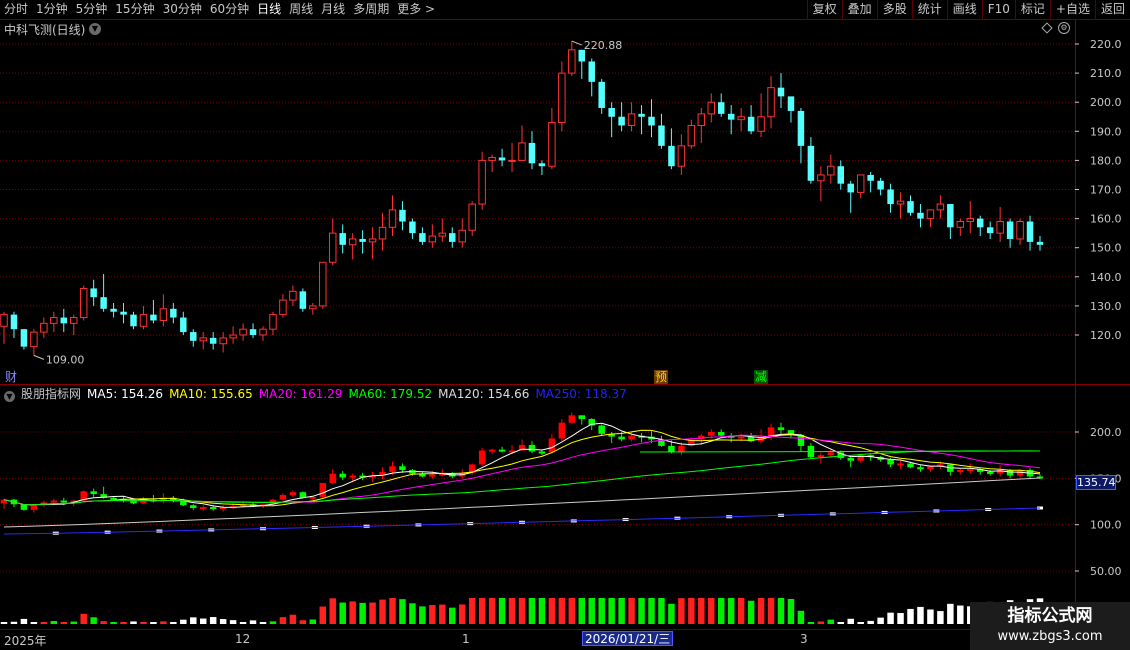 Image resolution: width=1130 pixels, height=650 pixels. I want to click on low-pointer, so click(39, 357).